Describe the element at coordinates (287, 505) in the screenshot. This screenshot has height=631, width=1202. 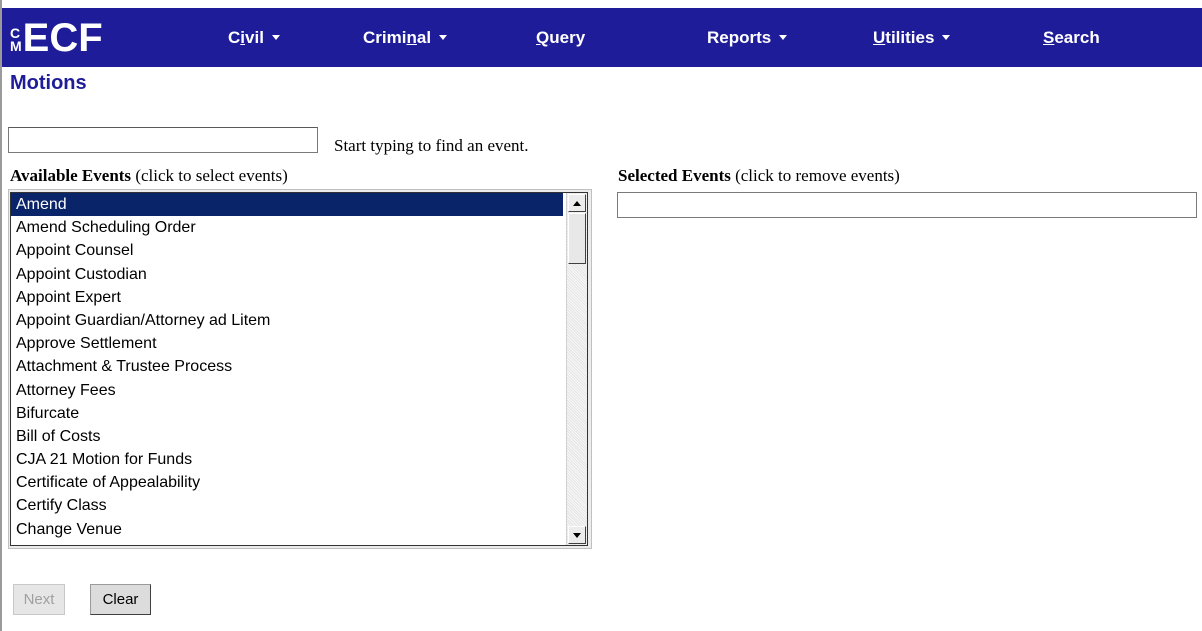
I see `event-list-item: Certify Class` at that location.